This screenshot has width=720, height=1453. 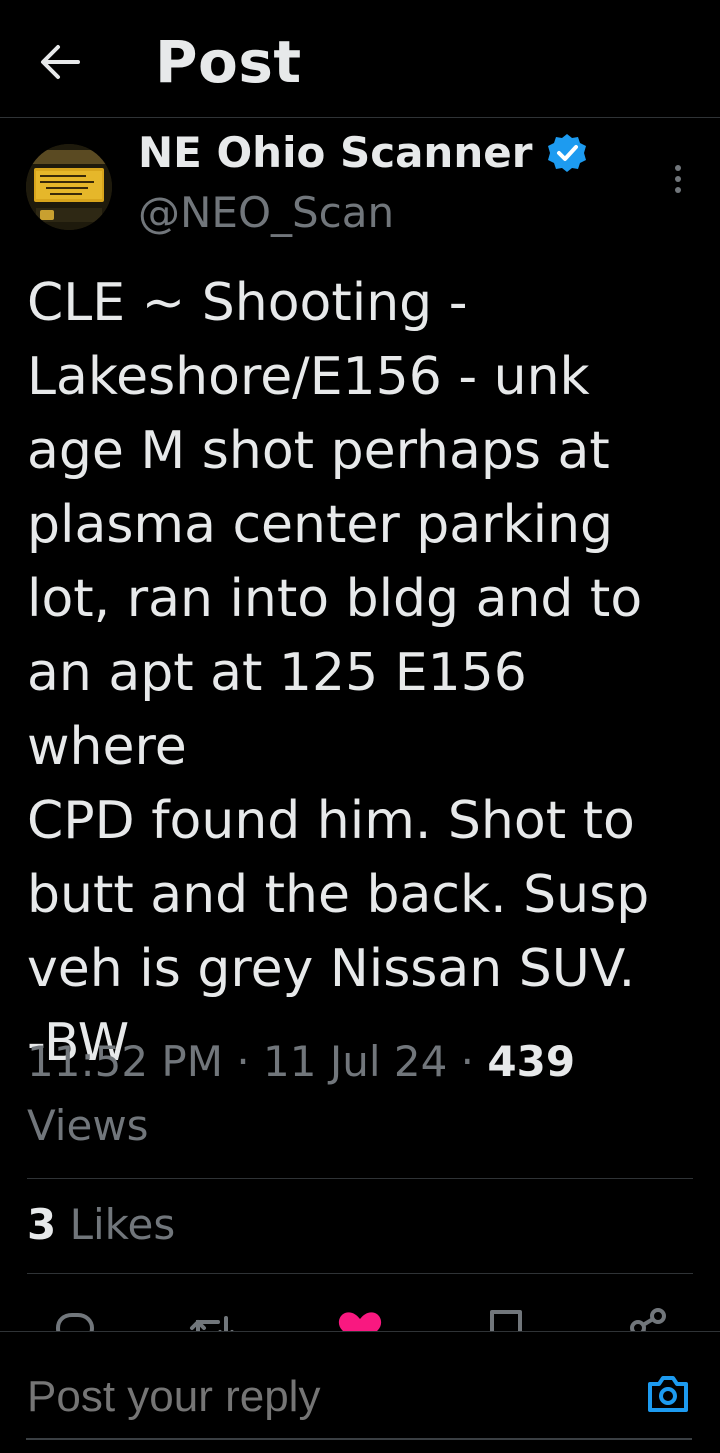 I want to click on verified-badge-icon, so click(x=567, y=152).